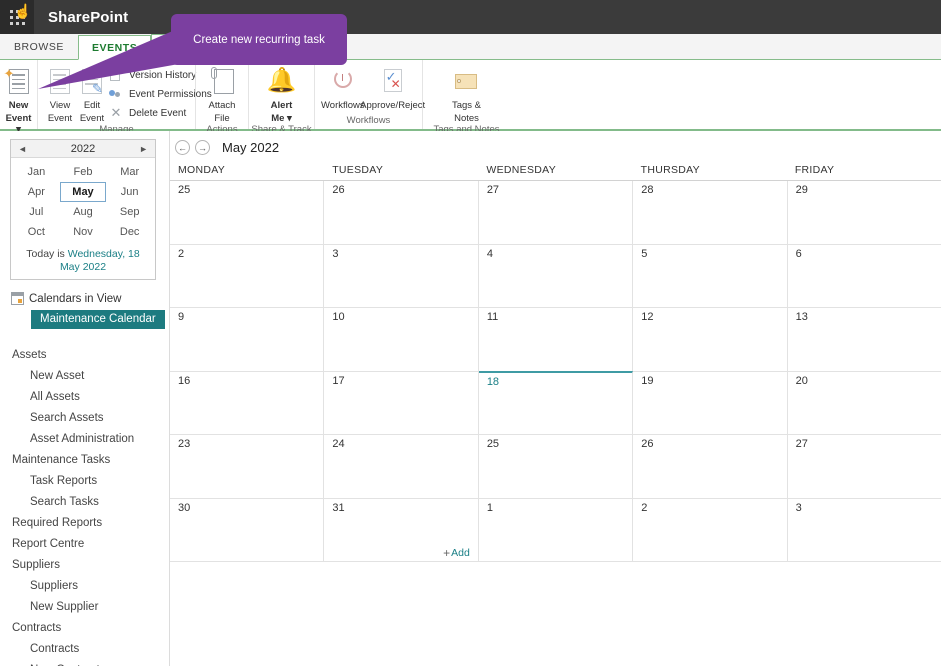 The image size is (941, 666). Describe the element at coordinates (801, 190) in the screenshot. I see `calendar-day-number: 29` at that location.